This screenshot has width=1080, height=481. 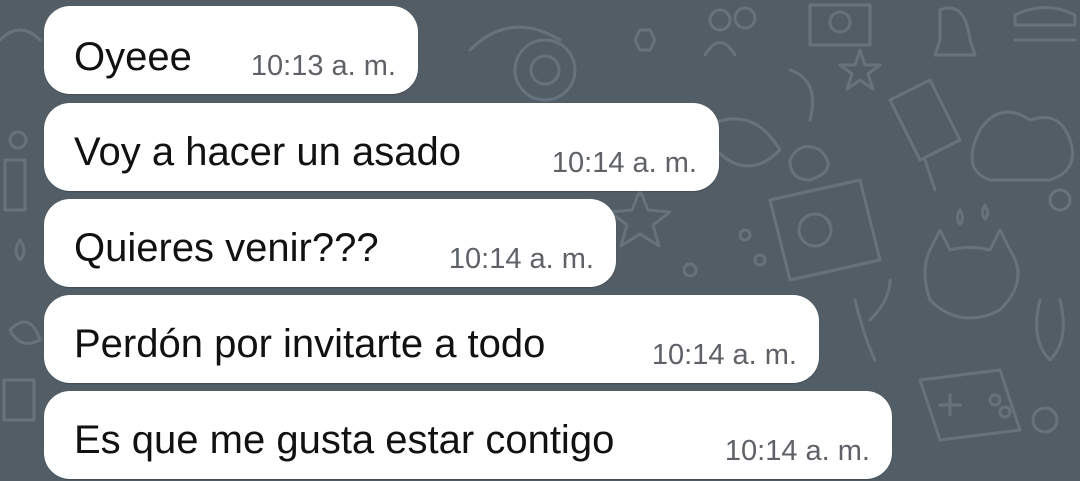 I want to click on message-text: Perdón por invitarte a todo, so click(x=310, y=344).